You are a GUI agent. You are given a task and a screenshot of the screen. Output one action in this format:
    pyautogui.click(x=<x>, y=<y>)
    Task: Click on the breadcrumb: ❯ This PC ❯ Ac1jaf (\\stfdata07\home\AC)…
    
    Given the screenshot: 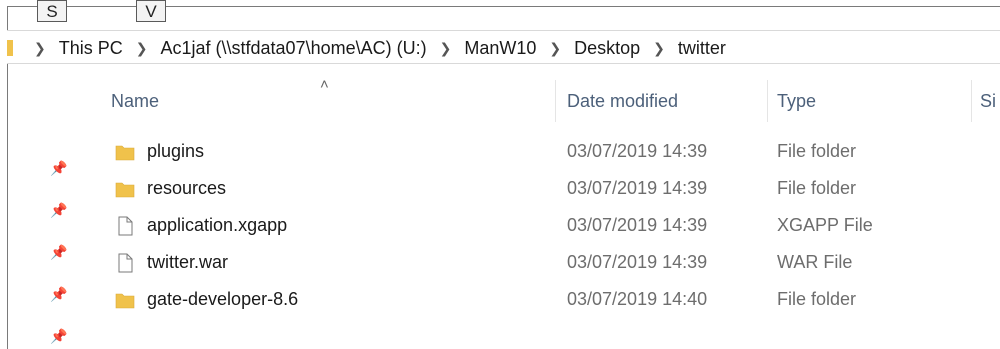 What is the action you would take?
    pyautogui.click(x=376, y=48)
    